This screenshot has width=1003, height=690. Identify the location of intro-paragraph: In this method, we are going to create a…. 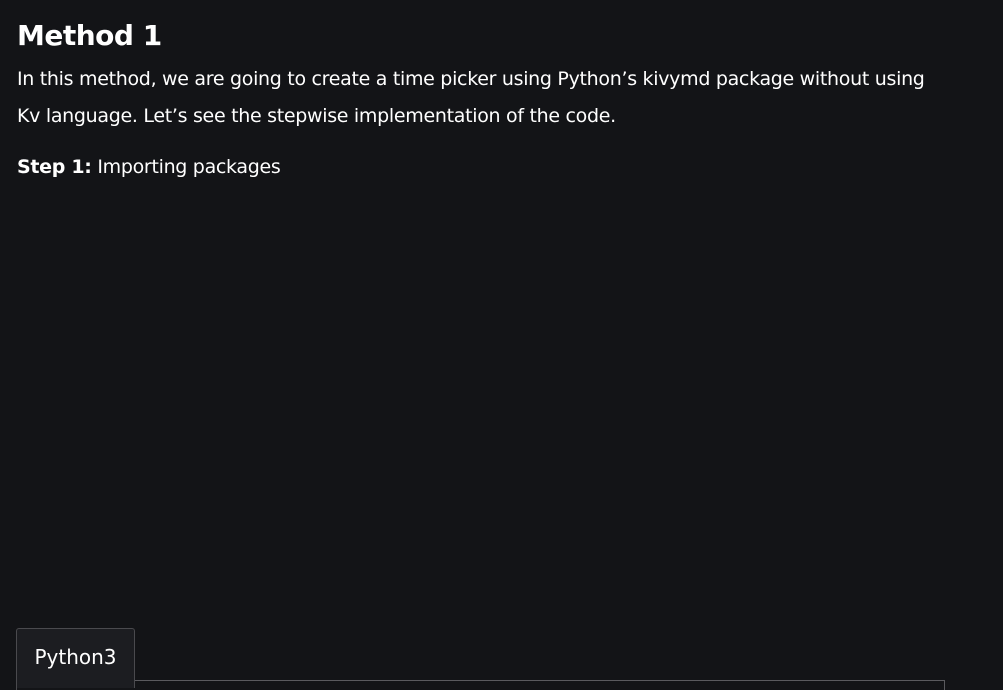
(471, 97).